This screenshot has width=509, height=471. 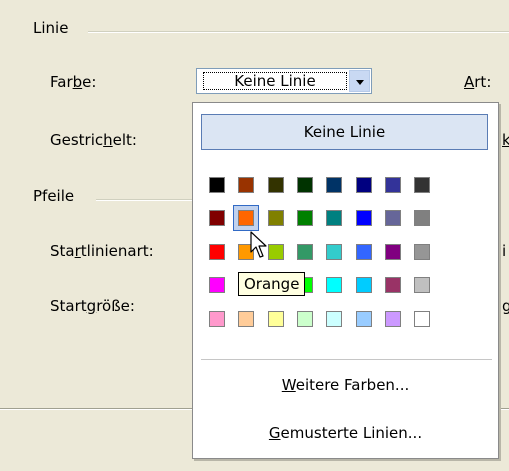 I want to click on color-swatch-dark-yellow, so click(x=276, y=218).